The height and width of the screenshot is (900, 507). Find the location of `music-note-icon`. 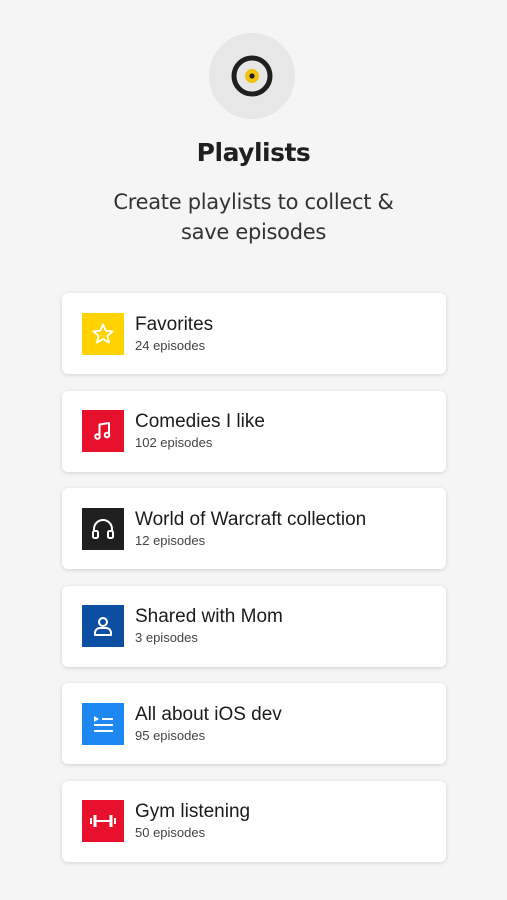

music-note-icon is located at coordinates (103, 431).